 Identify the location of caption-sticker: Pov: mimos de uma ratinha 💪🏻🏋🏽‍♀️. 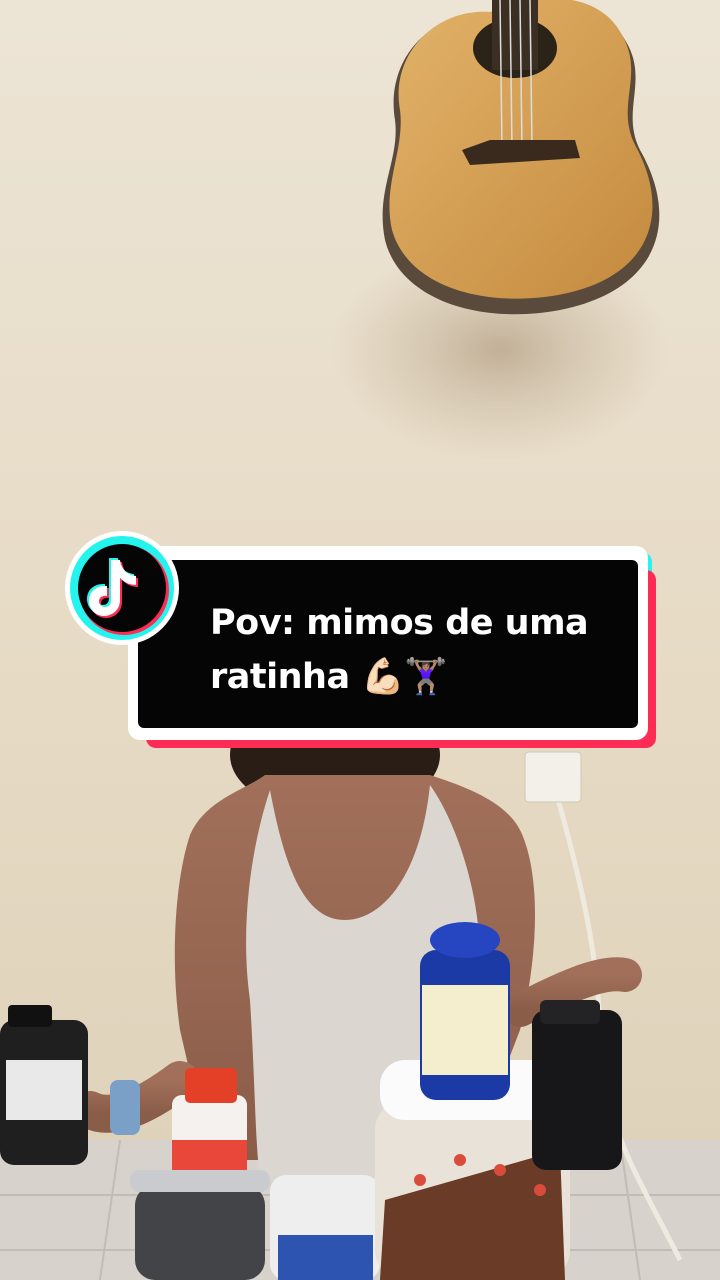
(360, 641).